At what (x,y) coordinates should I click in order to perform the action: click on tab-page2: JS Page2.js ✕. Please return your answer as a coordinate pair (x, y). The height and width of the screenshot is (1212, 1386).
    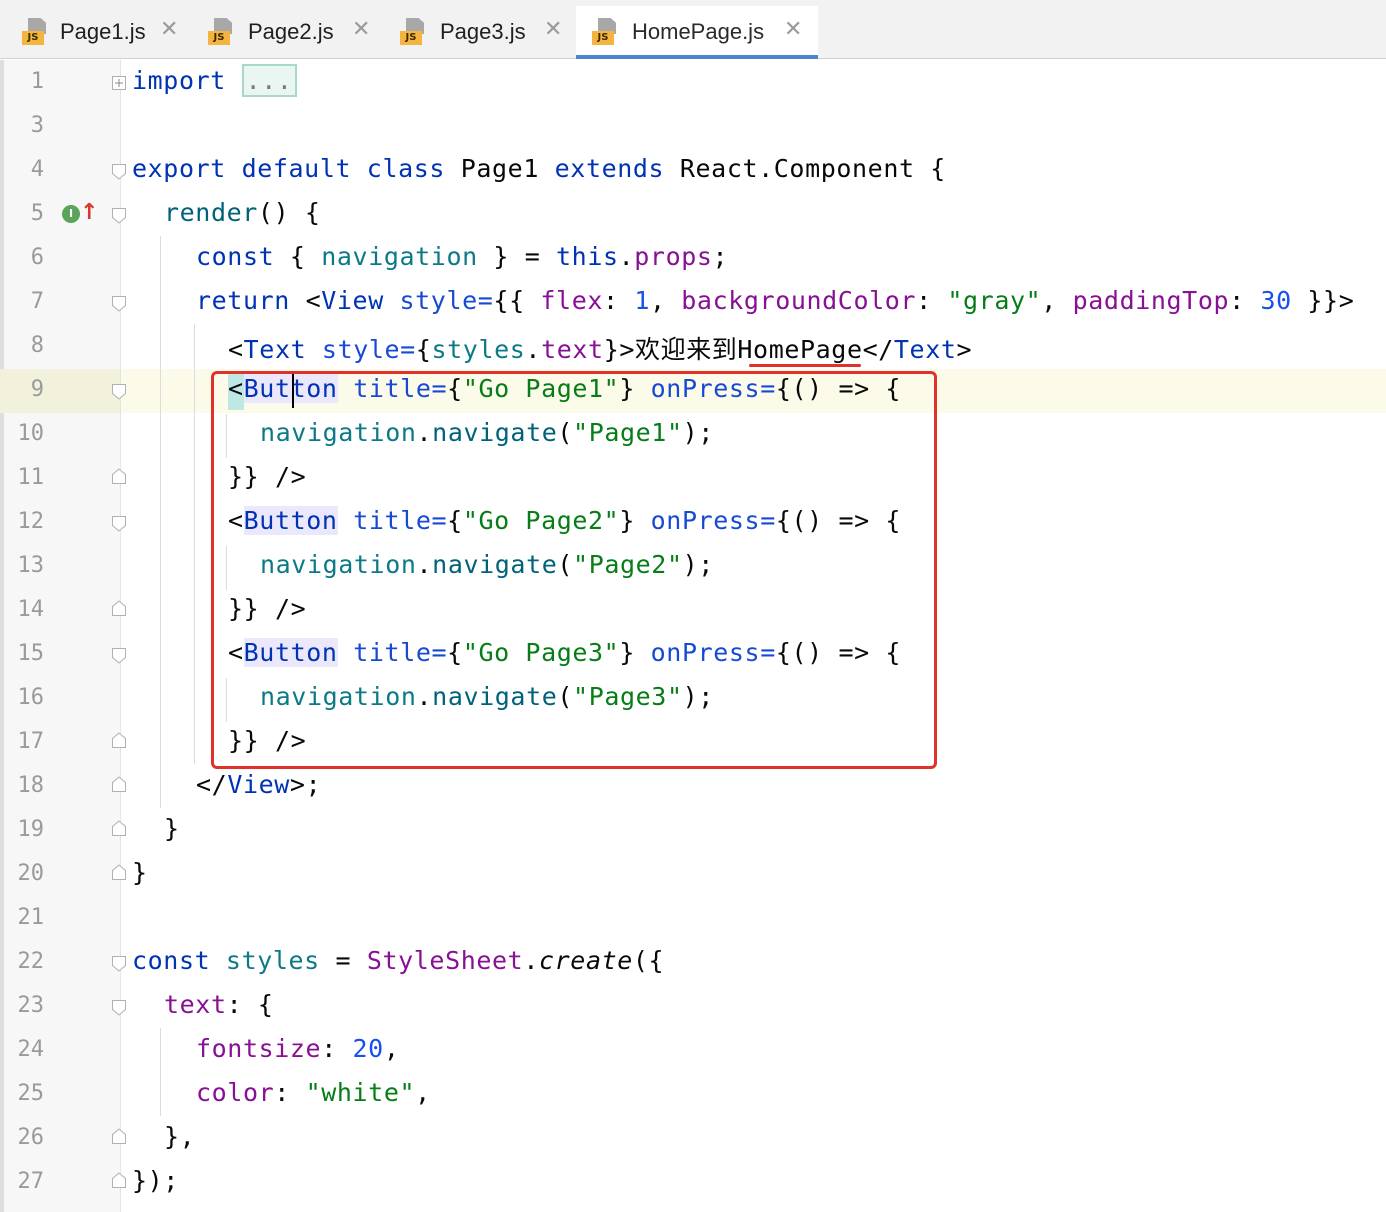
    Looking at the image, I should click on (289, 32).